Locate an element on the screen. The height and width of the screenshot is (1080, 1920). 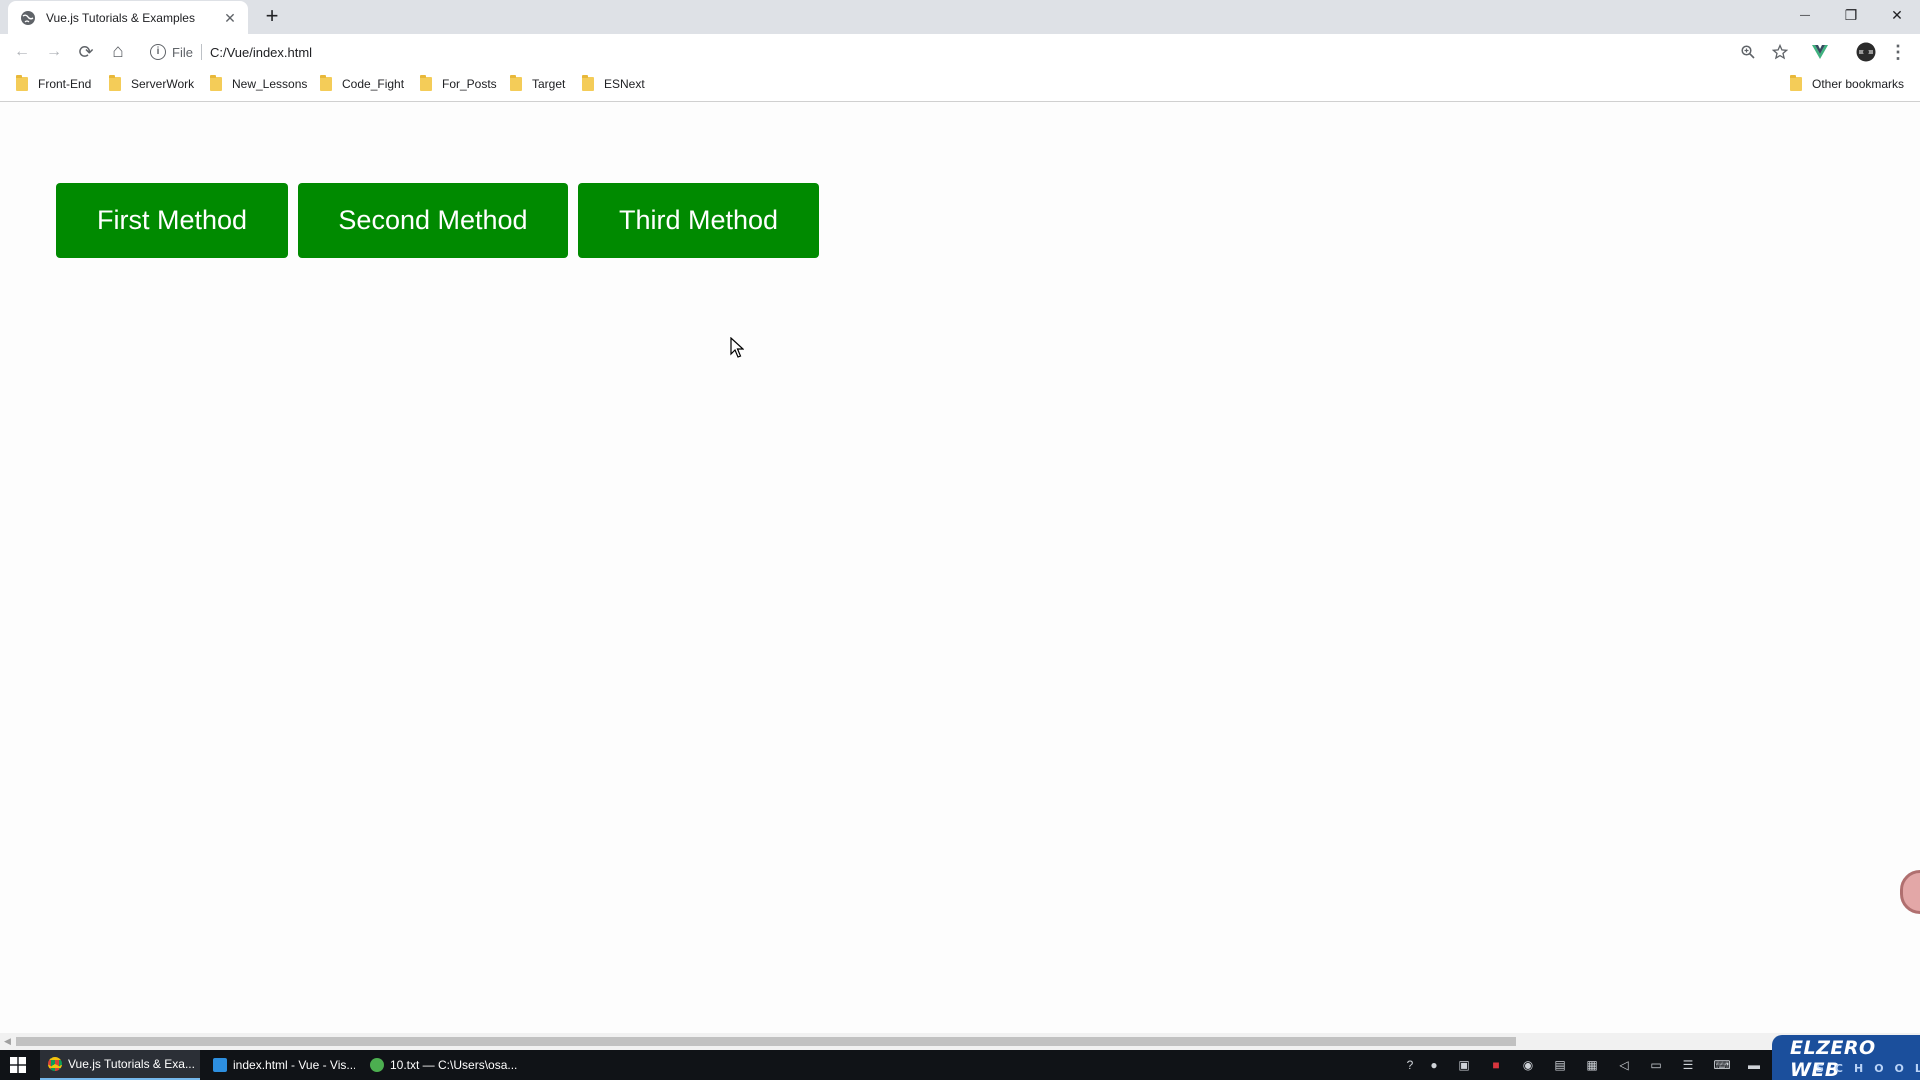
help-tray-icon: ? is located at coordinates (1410, 1065).